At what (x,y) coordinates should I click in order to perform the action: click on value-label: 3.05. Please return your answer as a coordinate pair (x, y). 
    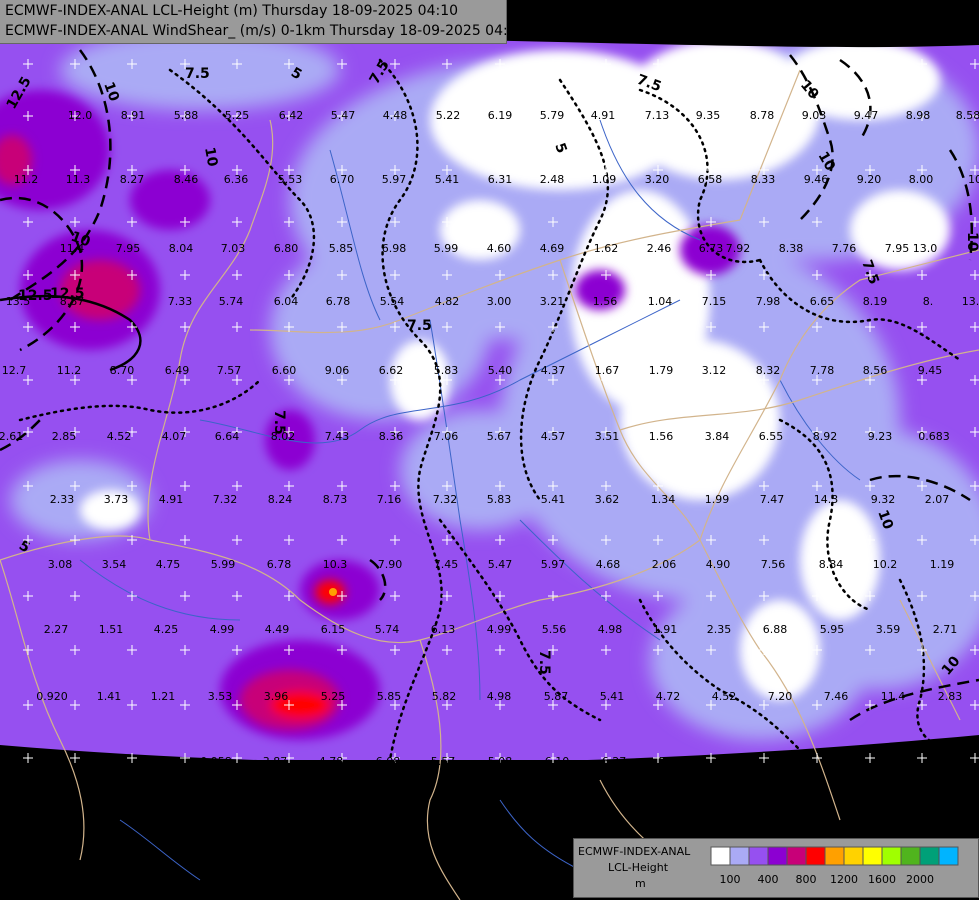
    Looking at the image, I should click on (49, 761).